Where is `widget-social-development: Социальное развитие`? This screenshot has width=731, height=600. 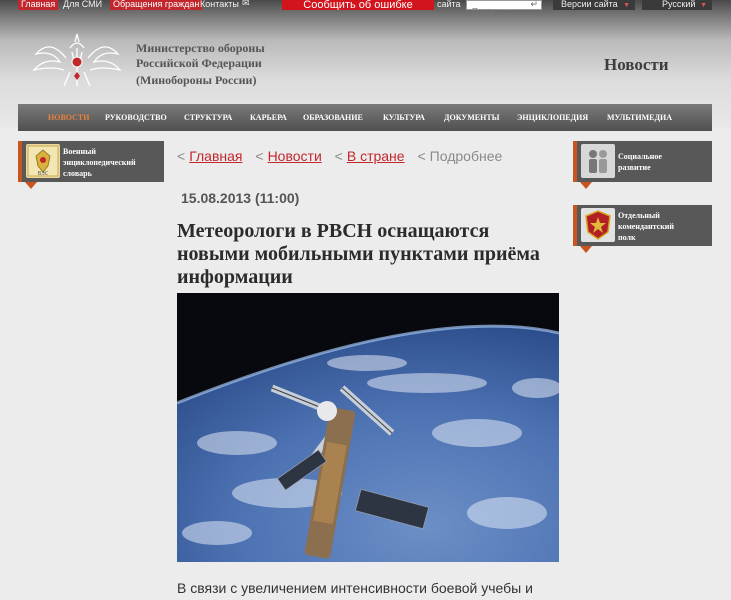 widget-social-development: Социальное развитие is located at coordinates (642, 165).